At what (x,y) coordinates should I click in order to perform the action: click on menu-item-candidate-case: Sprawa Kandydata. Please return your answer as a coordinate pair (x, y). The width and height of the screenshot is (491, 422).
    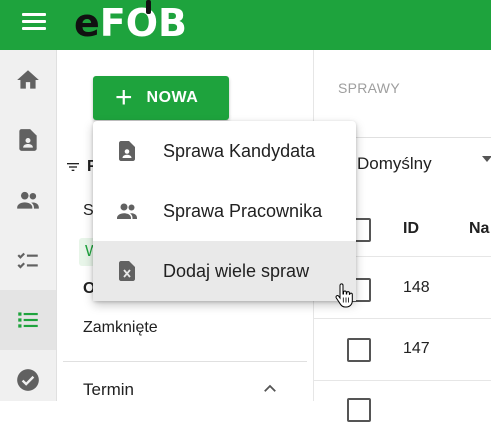
    Looking at the image, I should click on (224, 151).